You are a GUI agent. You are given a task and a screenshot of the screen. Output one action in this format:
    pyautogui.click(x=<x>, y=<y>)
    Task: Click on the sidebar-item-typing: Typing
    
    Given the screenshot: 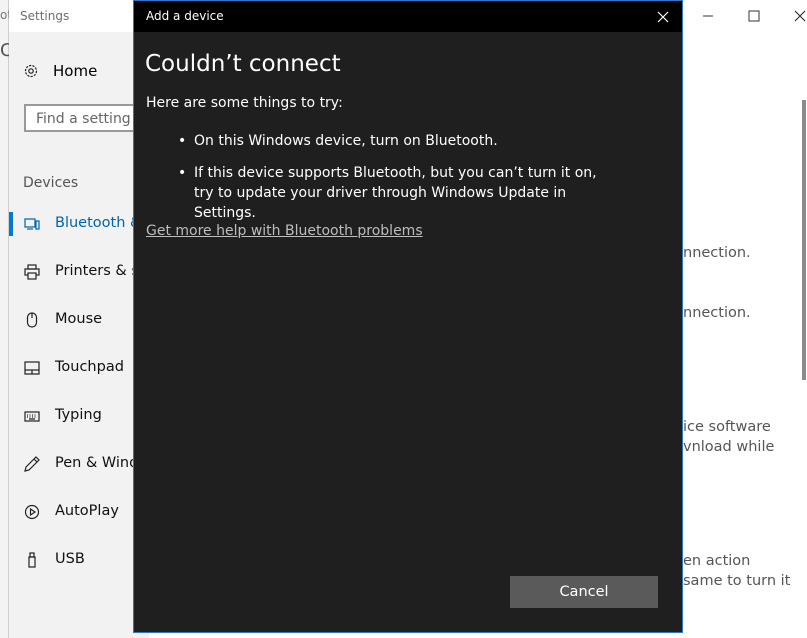 What is the action you would take?
    pyautogui.click(x=79, y=416)
    